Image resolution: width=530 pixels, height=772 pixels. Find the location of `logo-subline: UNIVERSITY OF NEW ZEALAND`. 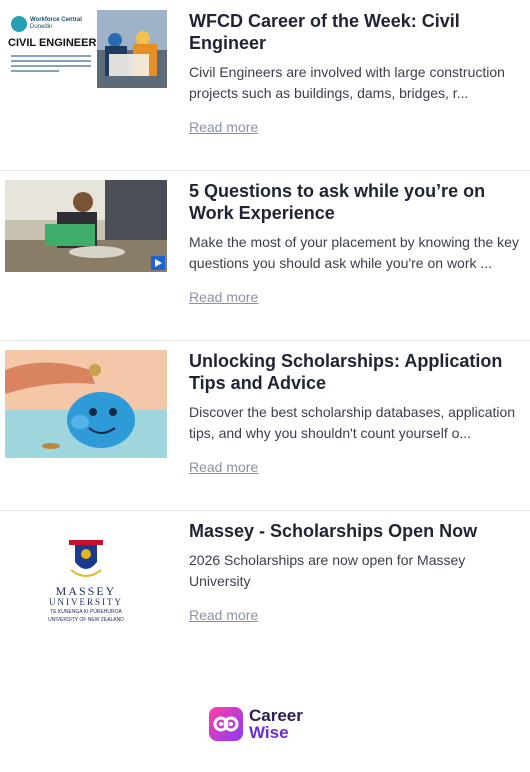

logo-subline: UNIVERSITY OF NEW ZEALAND is located at coordinates (86, 620).